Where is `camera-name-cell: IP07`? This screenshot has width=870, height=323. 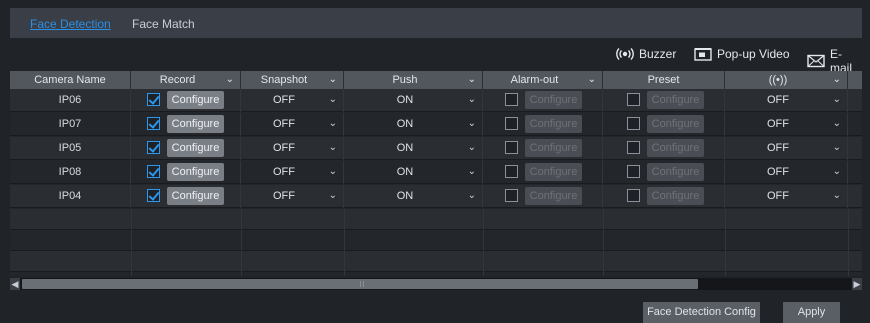 camera-name-cell: IP07 is located at coordinates (70, 124).